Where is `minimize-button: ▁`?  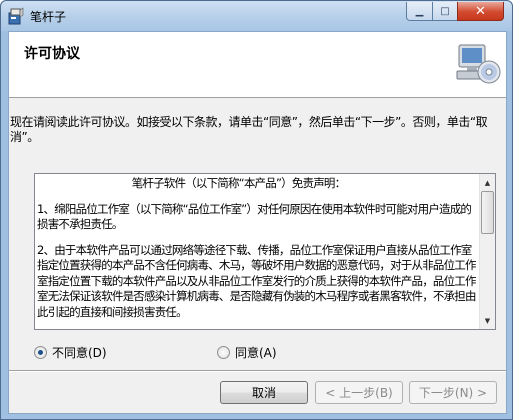
minimize-button: ▁ is located at coordinates (419, 11).